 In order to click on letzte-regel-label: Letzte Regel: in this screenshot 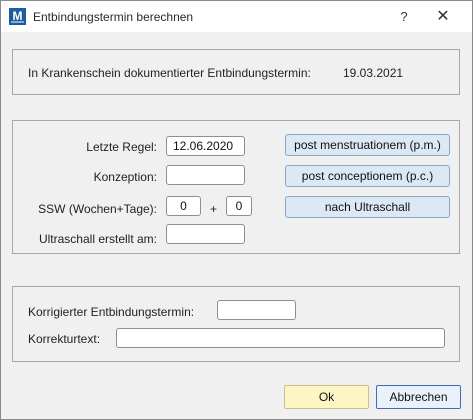, I will do `click(121, 147)`.